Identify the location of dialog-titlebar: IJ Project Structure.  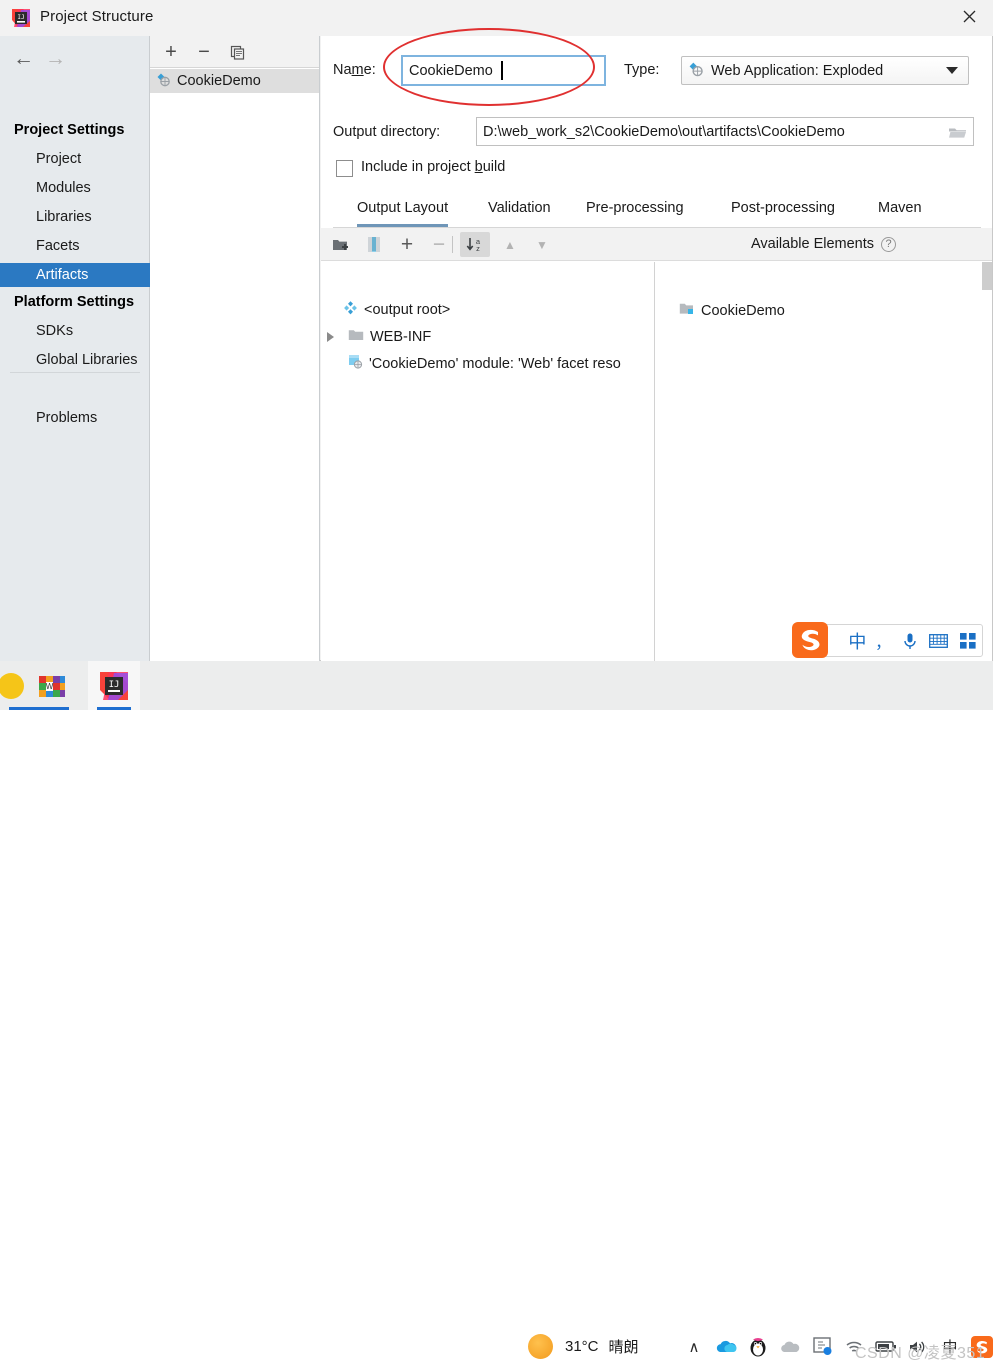
(496, 18).